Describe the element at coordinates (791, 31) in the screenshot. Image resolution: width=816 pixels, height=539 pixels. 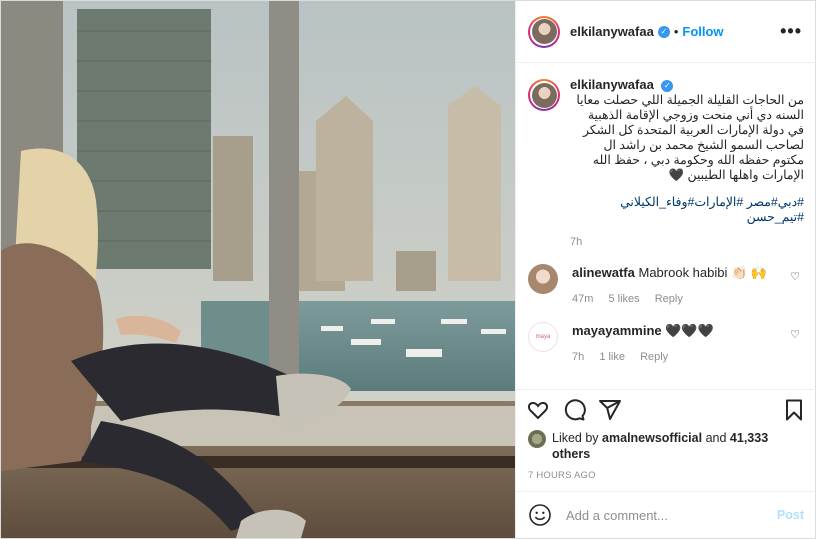
I see `more-options-icon: •••` at that location.